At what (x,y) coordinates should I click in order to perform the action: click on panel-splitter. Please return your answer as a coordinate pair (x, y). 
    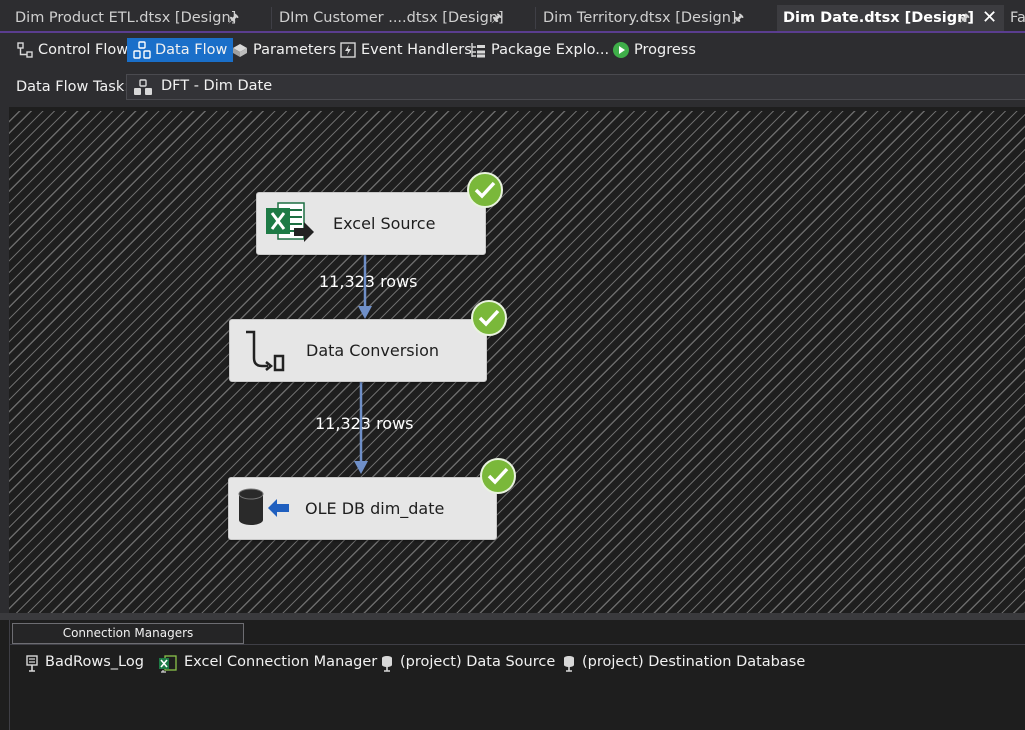
    Looking at the image, I should click on (512, 616).